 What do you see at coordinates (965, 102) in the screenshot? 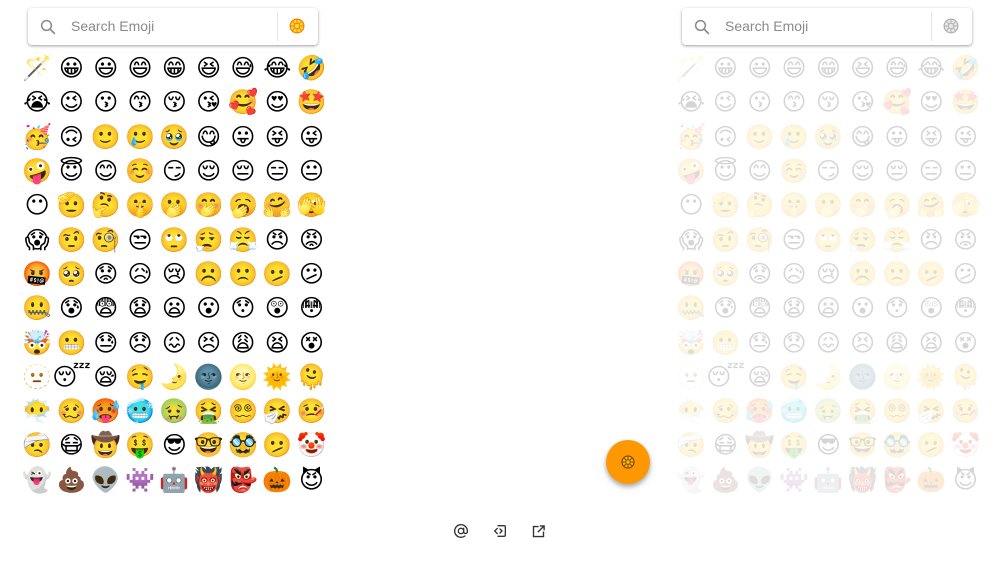
I see `right-emoji-button: 🤩` at bounding box center [965, 102].